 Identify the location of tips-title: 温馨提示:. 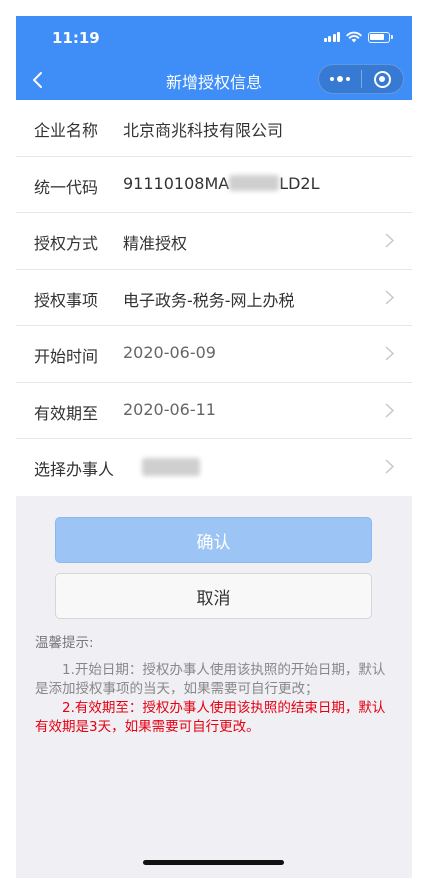
(64, 643).